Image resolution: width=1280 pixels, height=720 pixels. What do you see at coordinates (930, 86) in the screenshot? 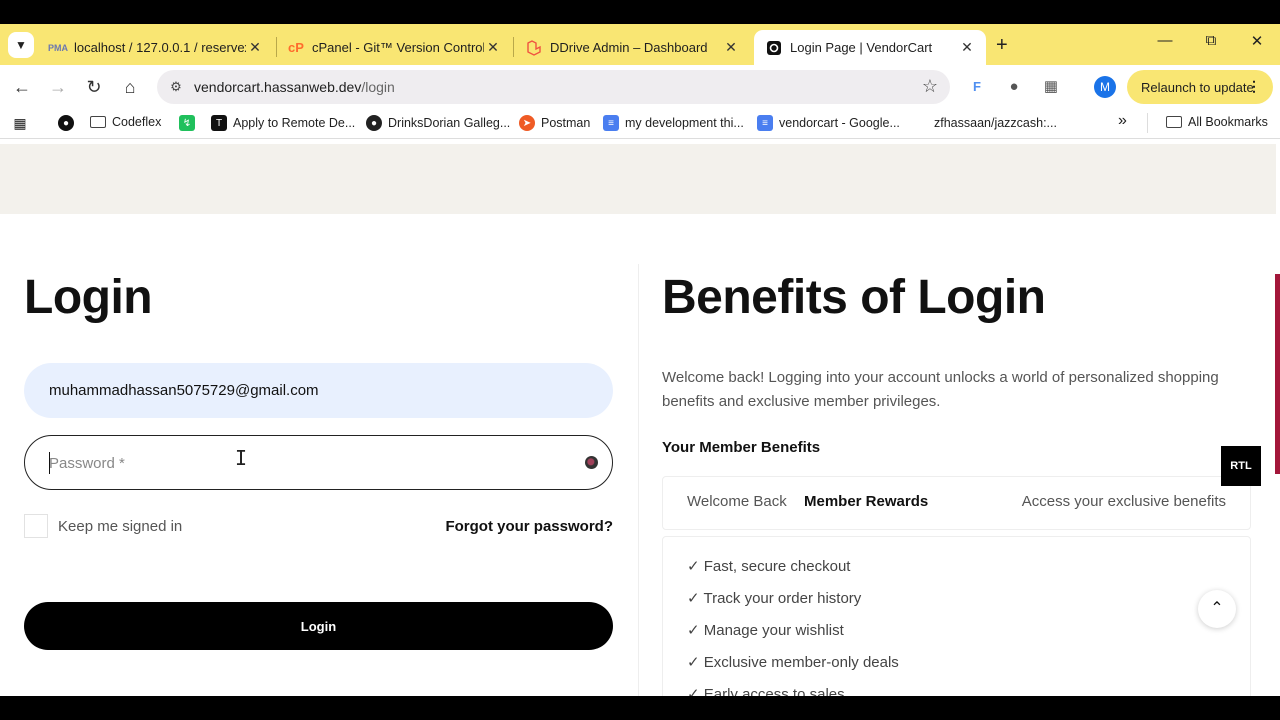
I see `bookmark-star-icon: ☆` at bounding box center [930, 86].